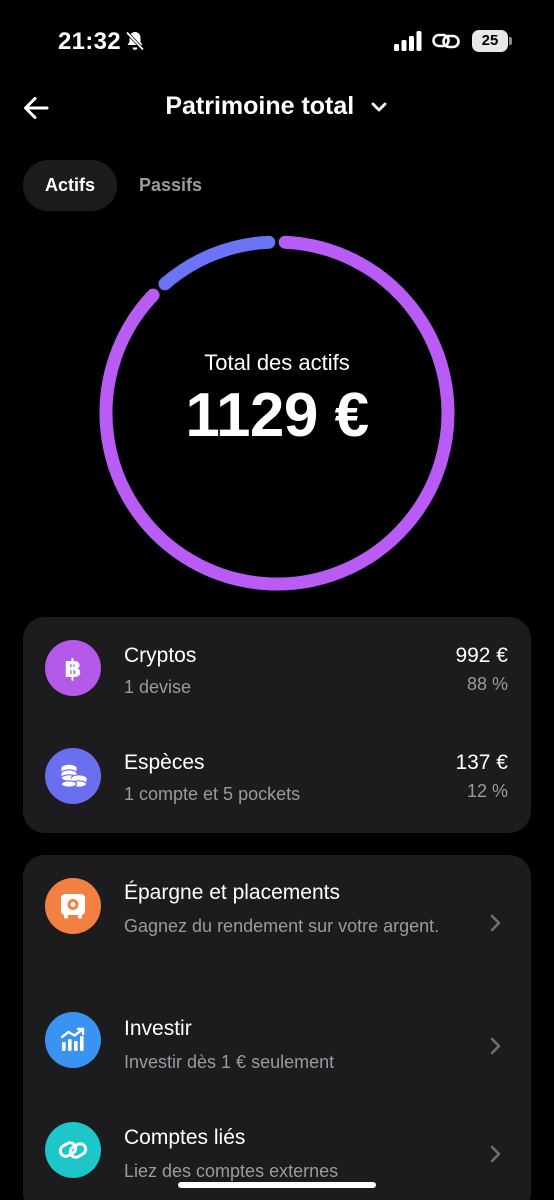  What do you see at coordinates (231, 1171) in the screenshot?
I see `row-subtitle: Liez des comptes externes` at bounding box center [231, 1171].